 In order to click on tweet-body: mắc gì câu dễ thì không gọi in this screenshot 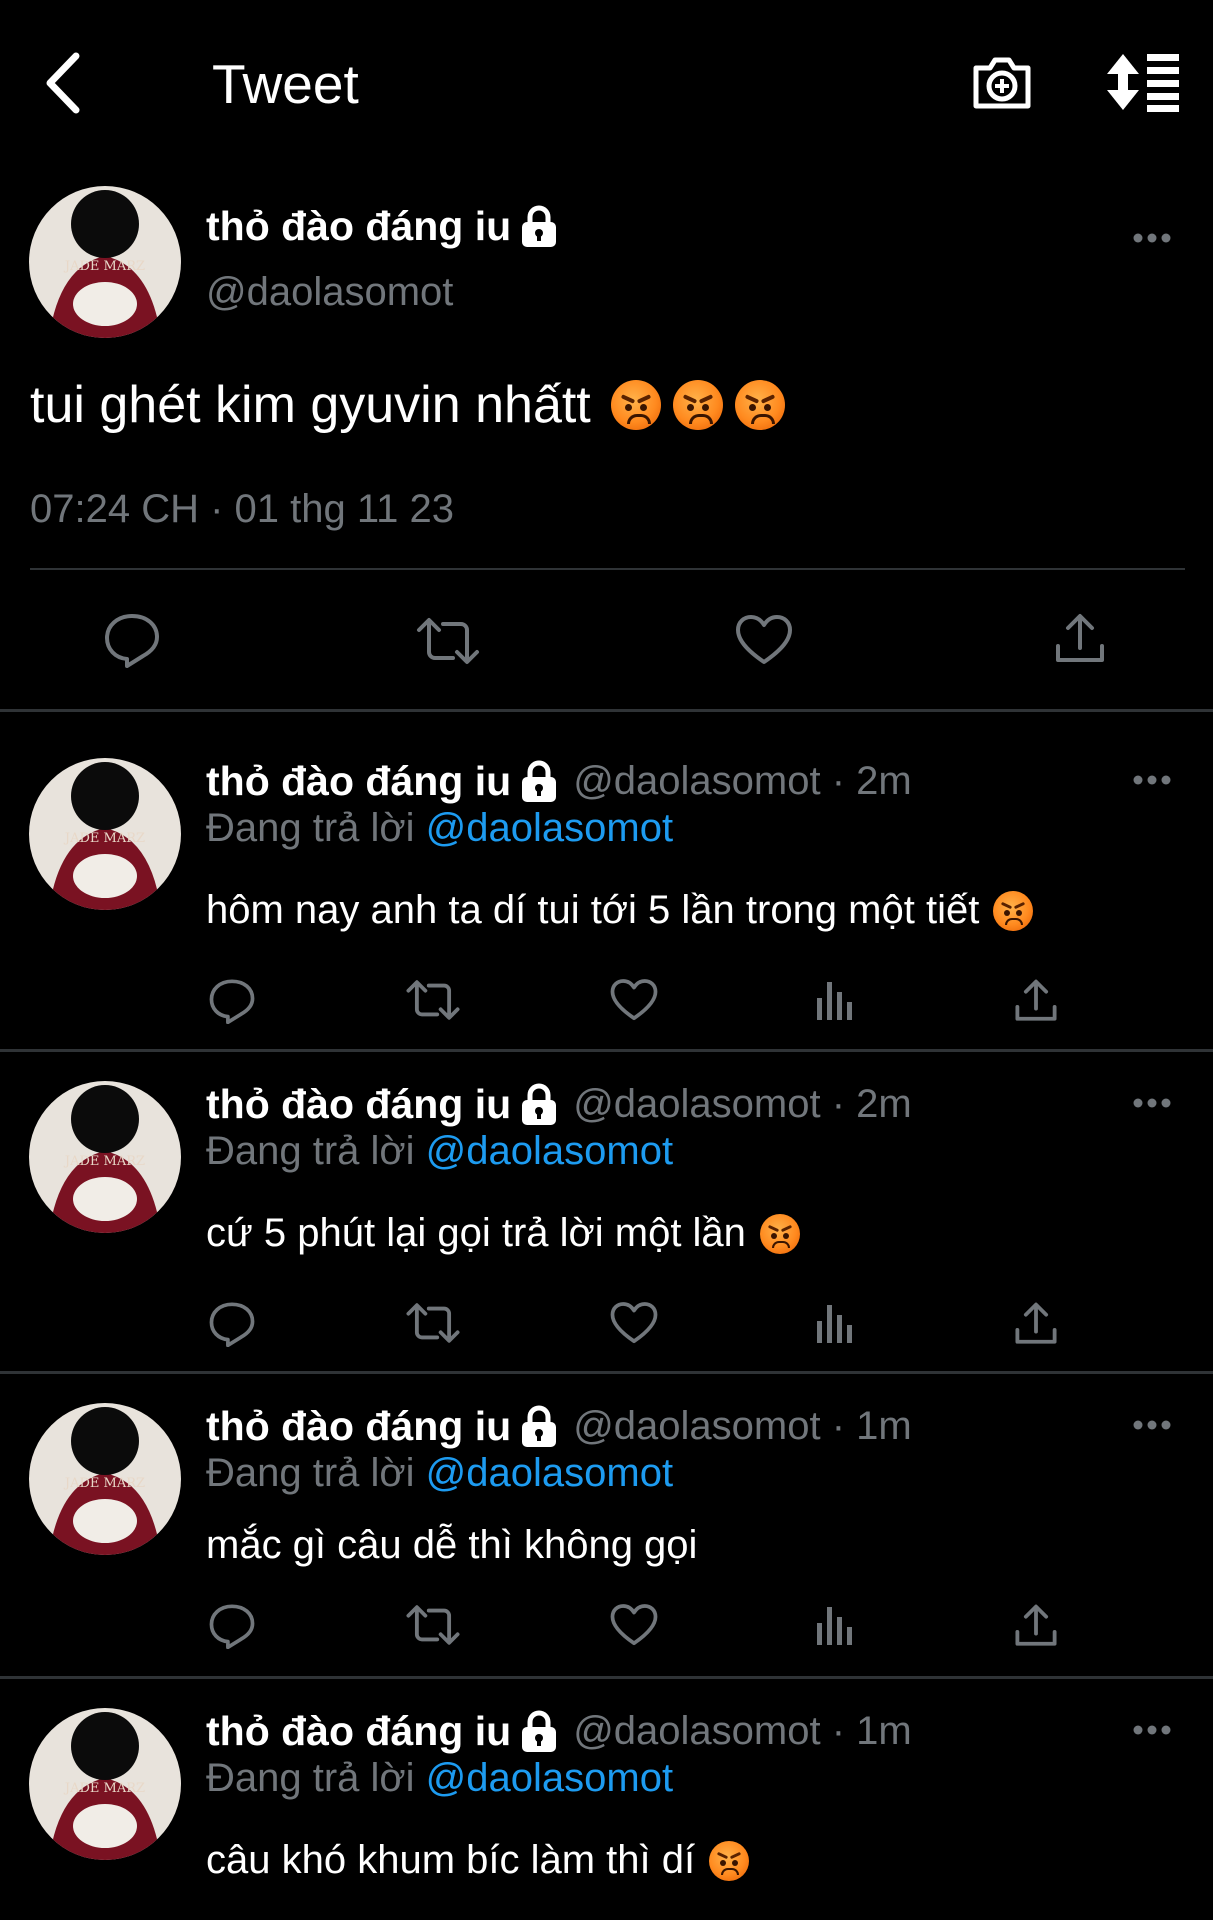, I will do `click(452, 1545)`.